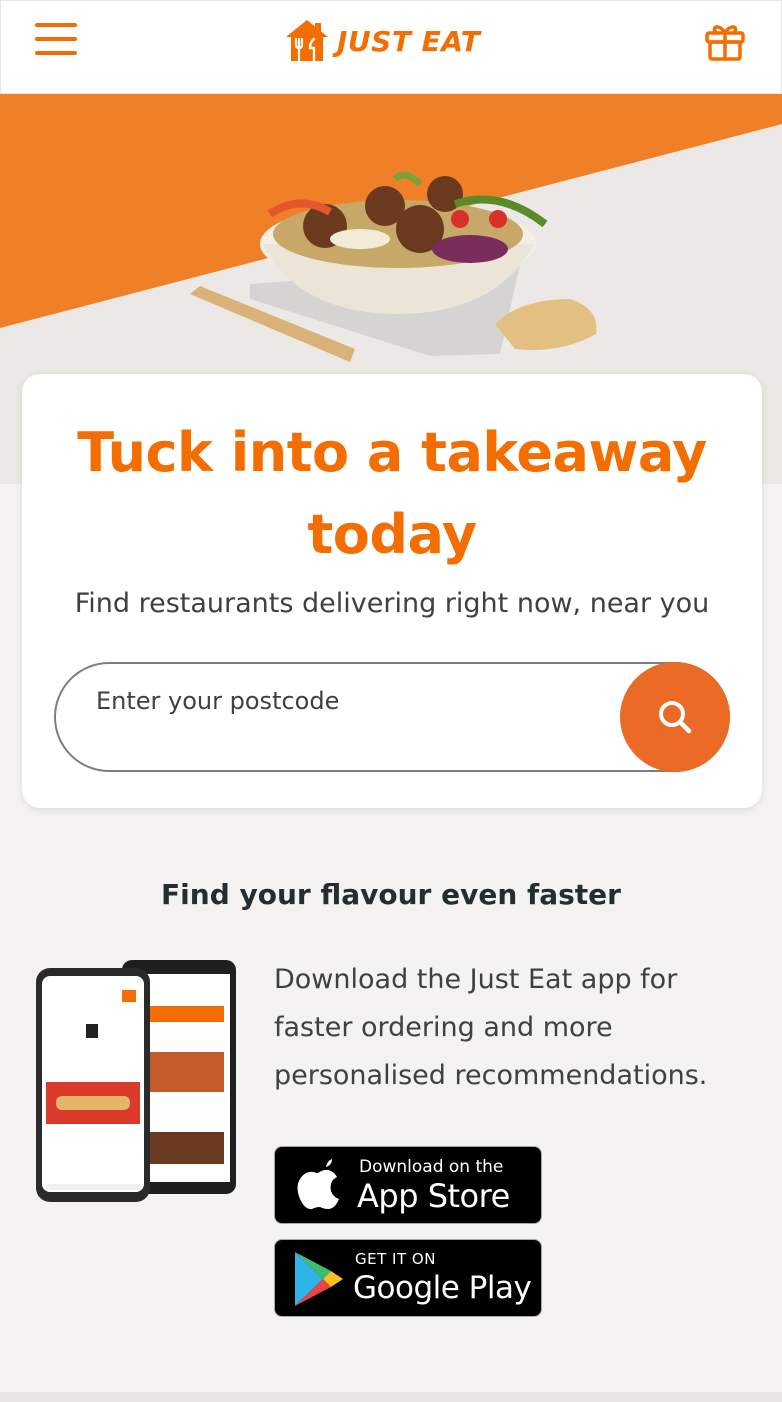  I want to click on apple-icon, so click(318, 1184).